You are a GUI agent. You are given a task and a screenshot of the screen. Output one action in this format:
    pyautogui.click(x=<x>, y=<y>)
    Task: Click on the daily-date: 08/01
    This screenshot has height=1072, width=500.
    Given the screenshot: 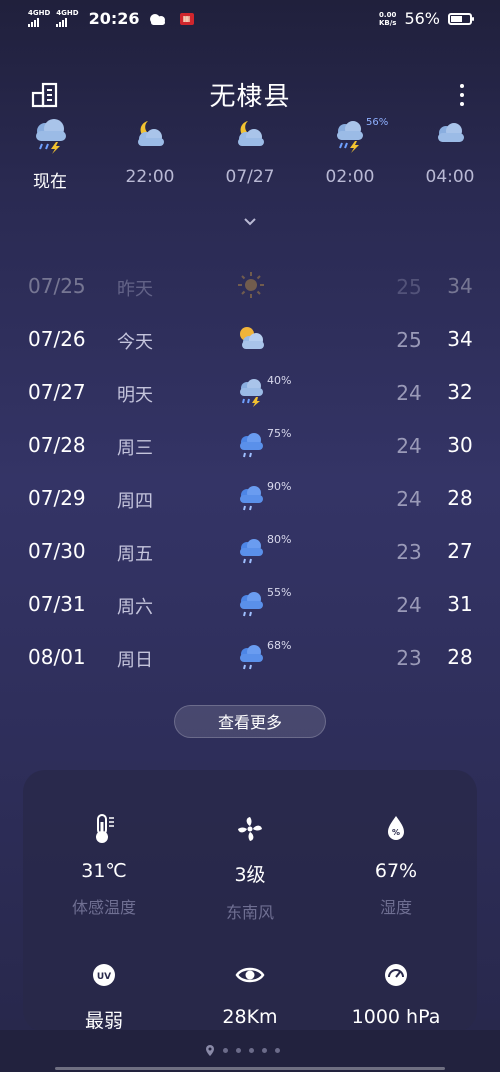 What is the action you would take?
    pyautogui.click(x=57, y=657)
    